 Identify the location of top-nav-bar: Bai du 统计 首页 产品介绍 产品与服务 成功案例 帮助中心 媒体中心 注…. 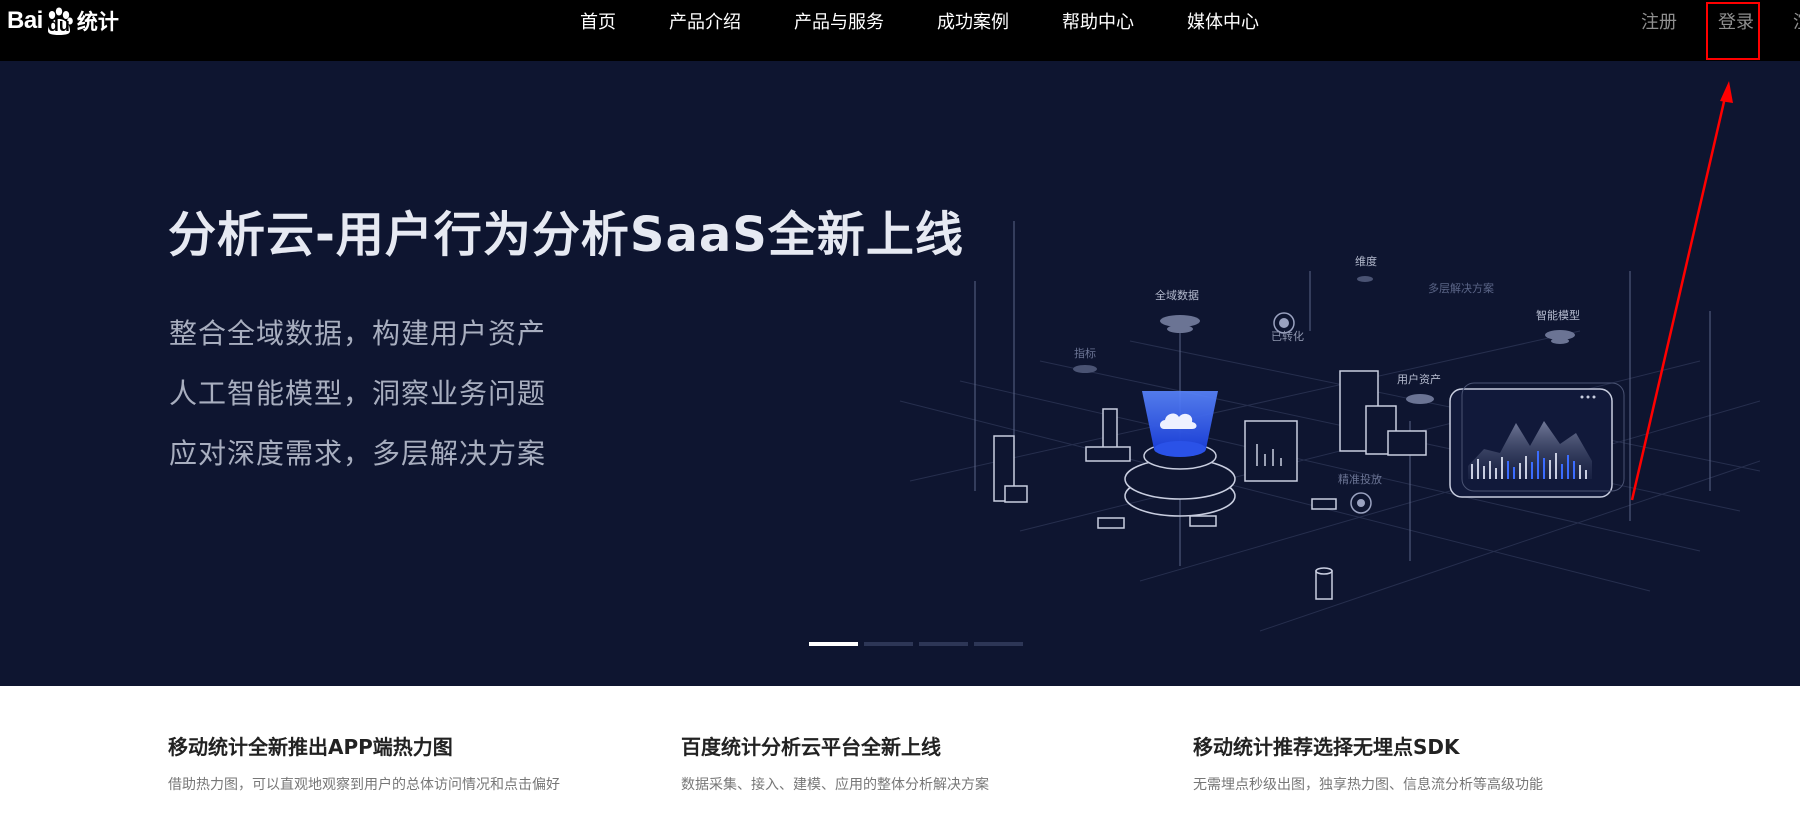
(900, 30).